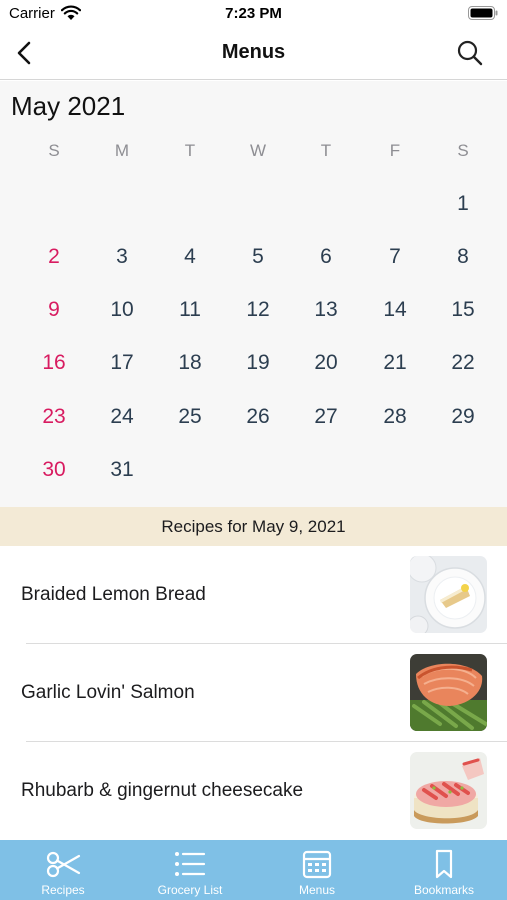 This screenshot has height=900, width=507. What do you see at coordinates (122, 257) in the screenshot?
I see `calendar-day-3: 3` at bounding box center [122, 257].